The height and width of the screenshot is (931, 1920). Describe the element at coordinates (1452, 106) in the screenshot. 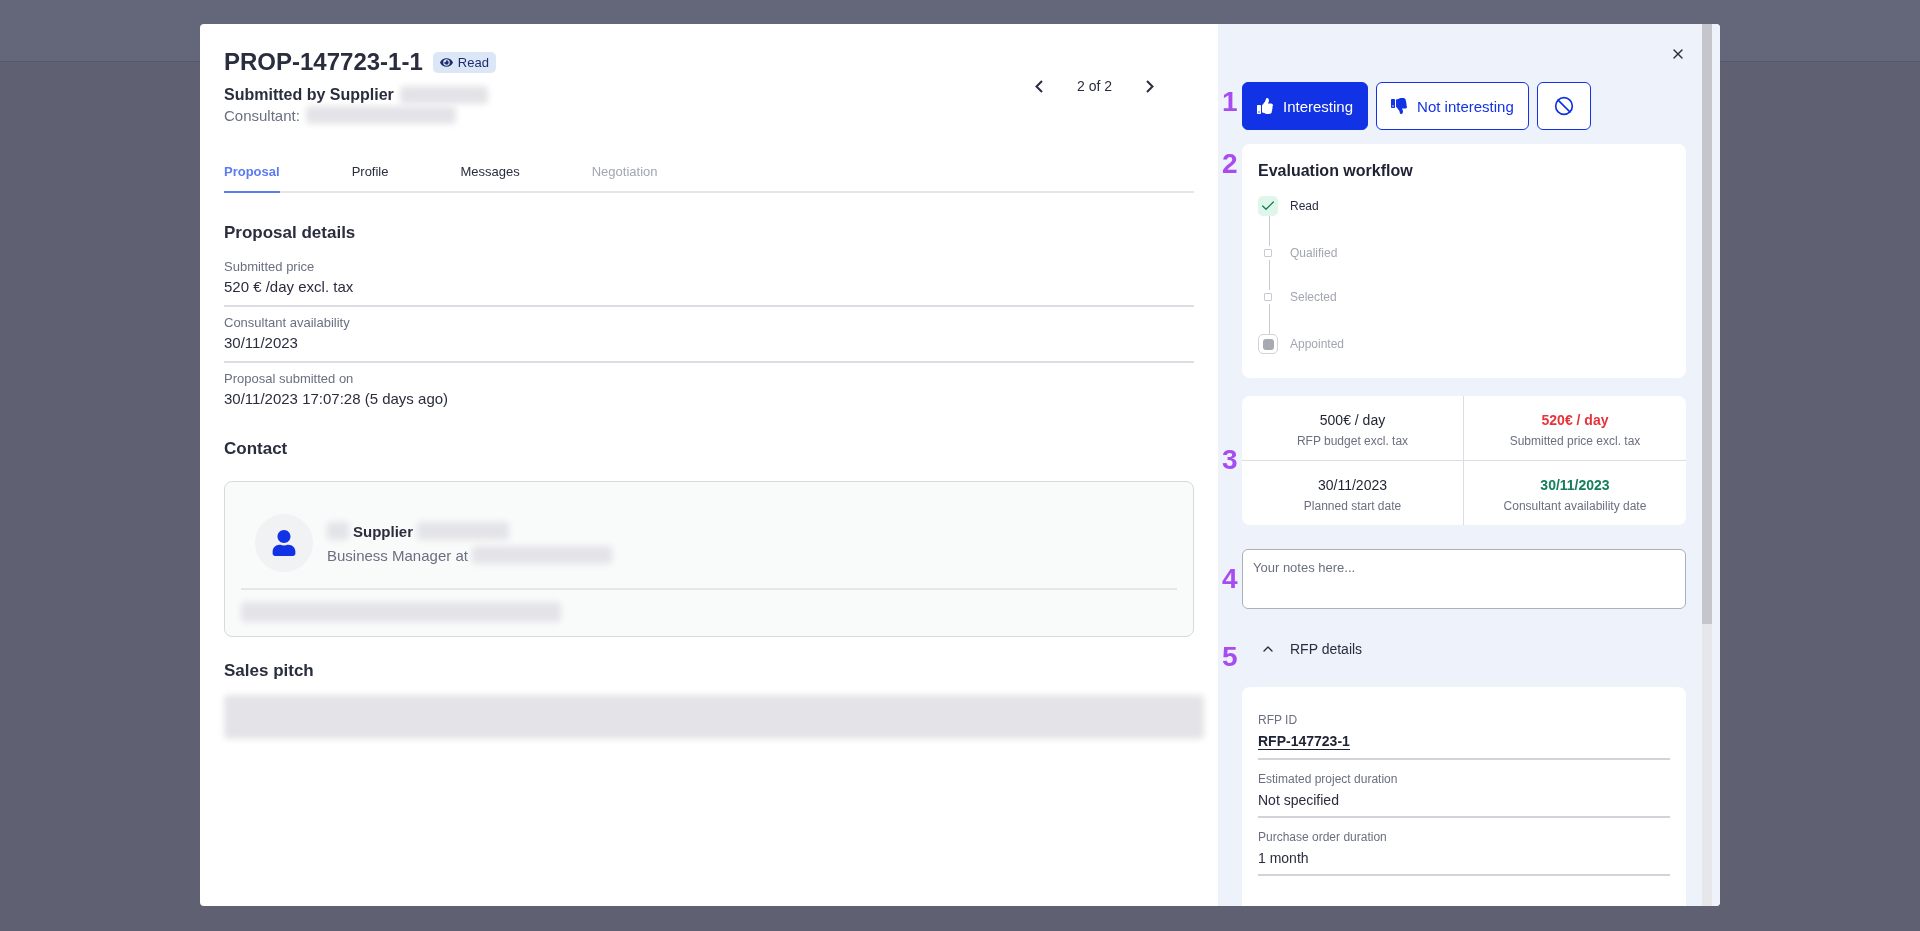

I see `rating-button: Not interesting` at that location.